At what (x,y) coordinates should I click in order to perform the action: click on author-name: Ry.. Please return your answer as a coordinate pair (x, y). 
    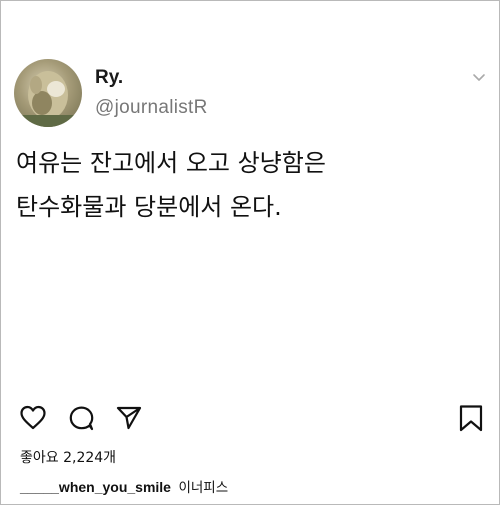
    Looking at the image, I should click on (109, 78).